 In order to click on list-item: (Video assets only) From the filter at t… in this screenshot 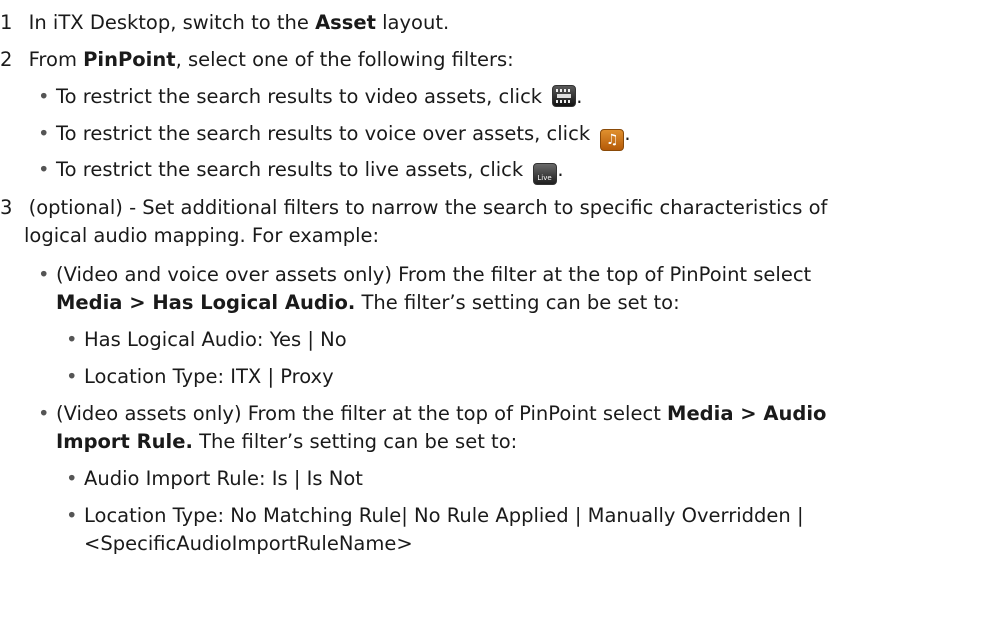, I will do `click(432, 414)`.